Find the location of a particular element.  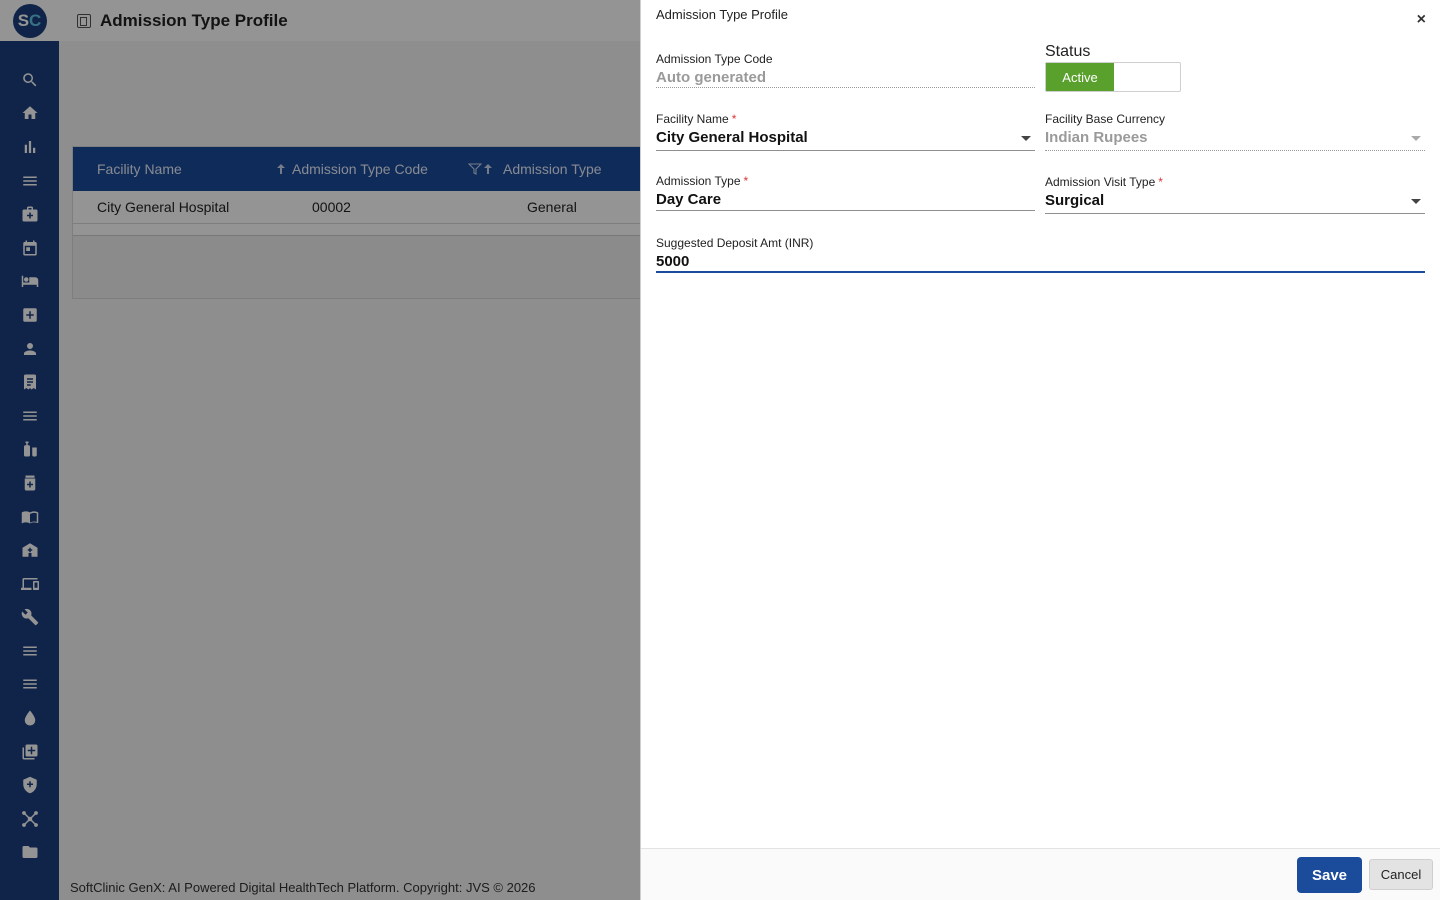

dialog-title: Admission Type Profile is located at coordinates (722, 14).